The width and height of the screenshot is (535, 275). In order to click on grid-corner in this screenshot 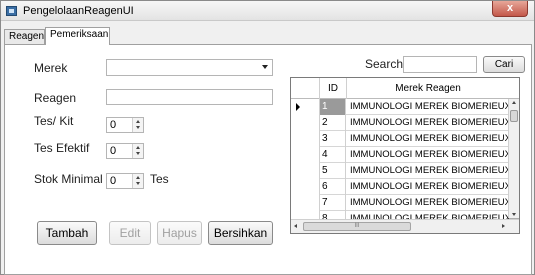, I will do `click(305, 88)`.